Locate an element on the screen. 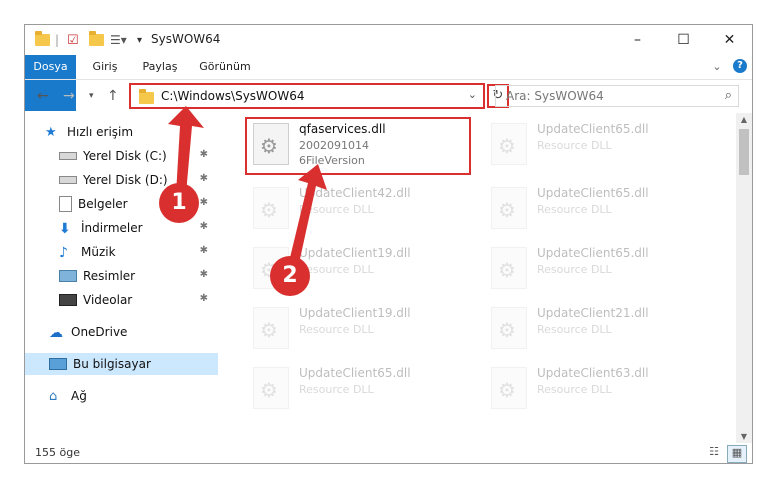  arrow-to-file is located at coordinates (307, 216).